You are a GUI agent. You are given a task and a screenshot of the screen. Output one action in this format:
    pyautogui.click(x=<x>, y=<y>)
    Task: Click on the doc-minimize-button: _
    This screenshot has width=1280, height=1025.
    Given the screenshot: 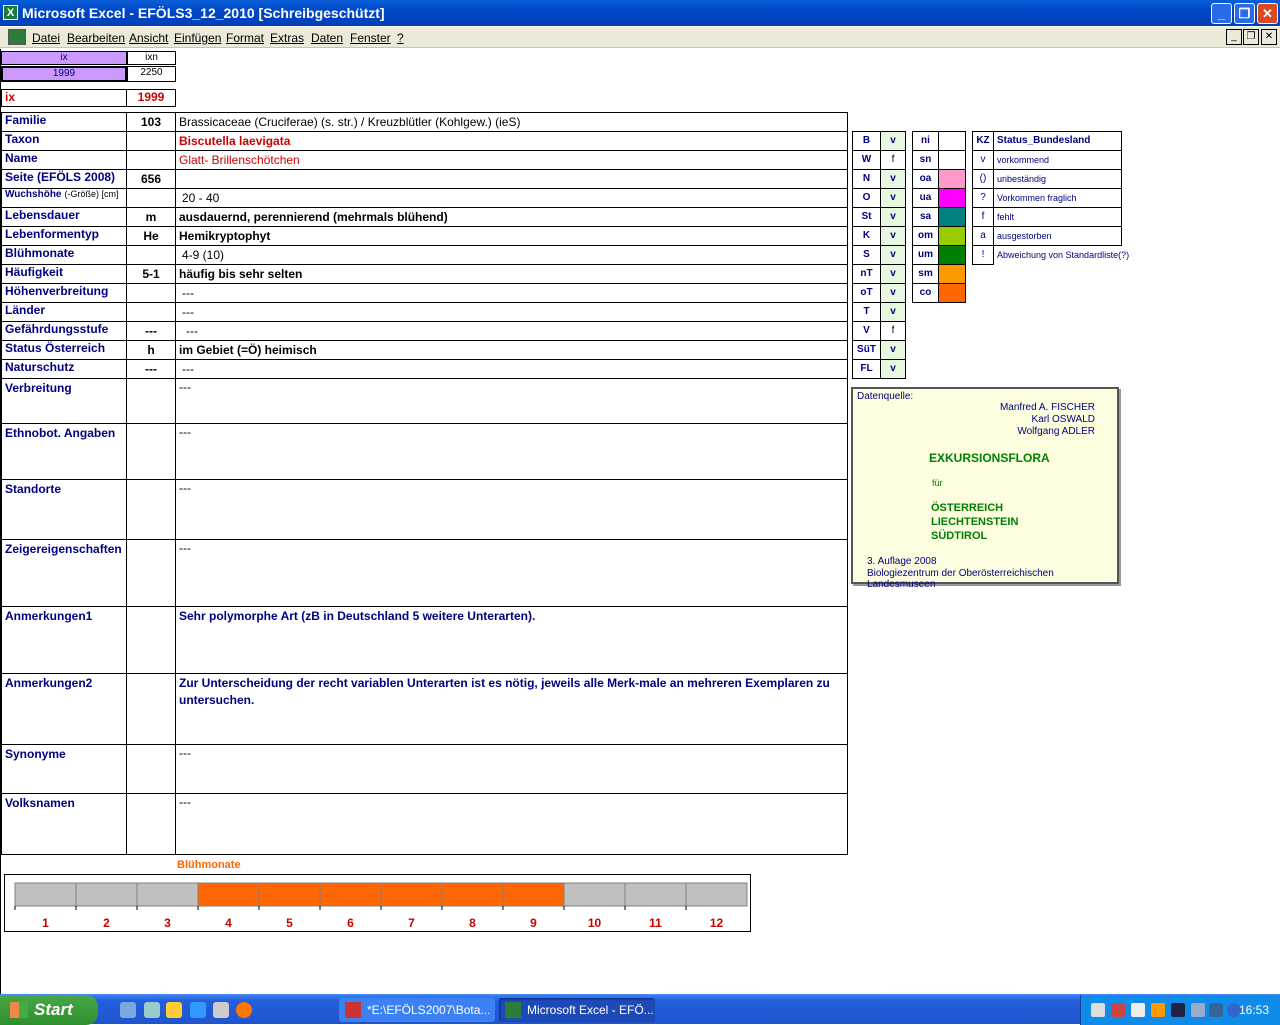 What is the action you would take?
    pyautogui.click(x=1234, y=37)
    